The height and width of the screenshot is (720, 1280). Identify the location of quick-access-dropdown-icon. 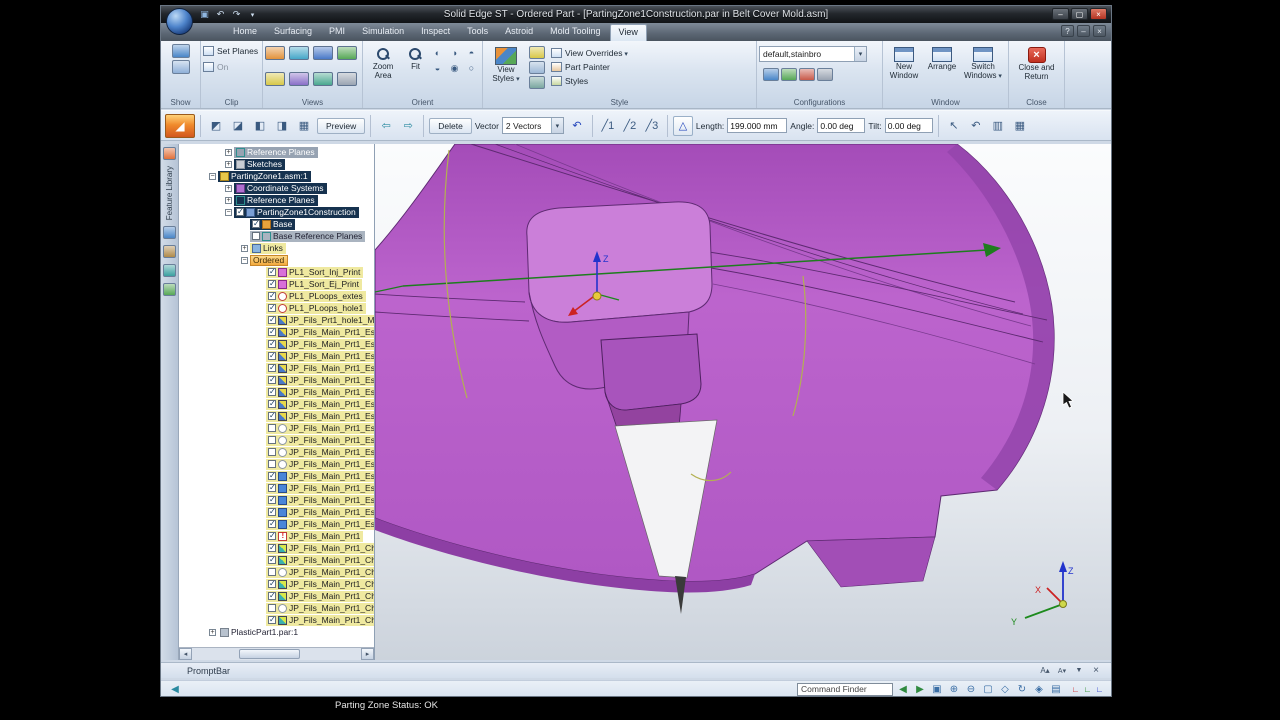
(252, 14).